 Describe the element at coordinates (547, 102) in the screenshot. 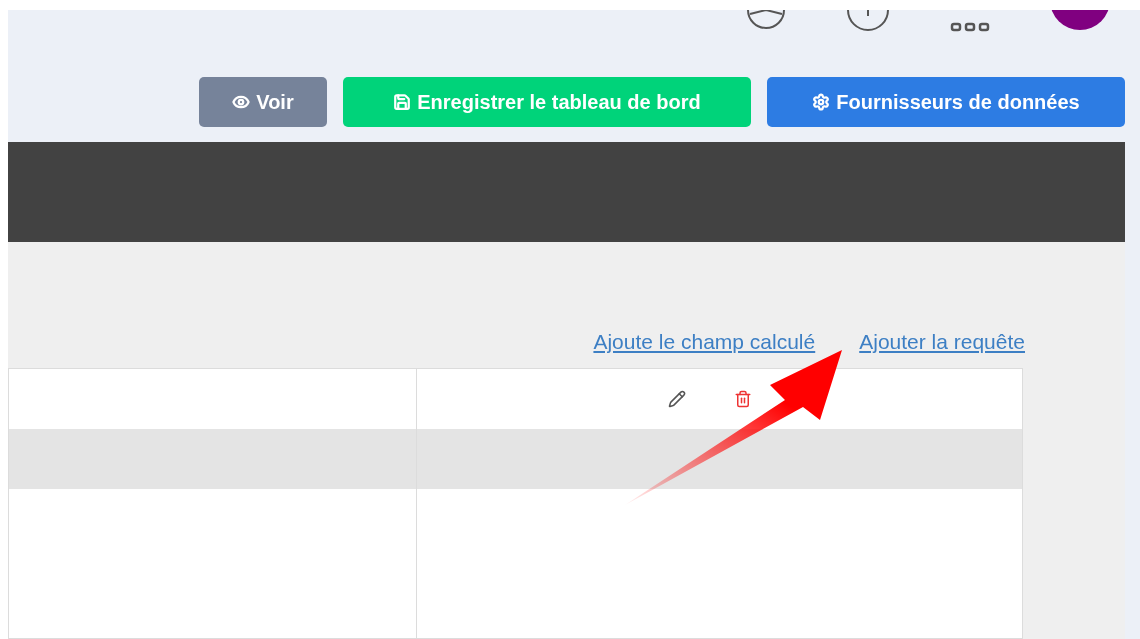

I see `save-button: Enregistrer le tableau de bord` at that location.